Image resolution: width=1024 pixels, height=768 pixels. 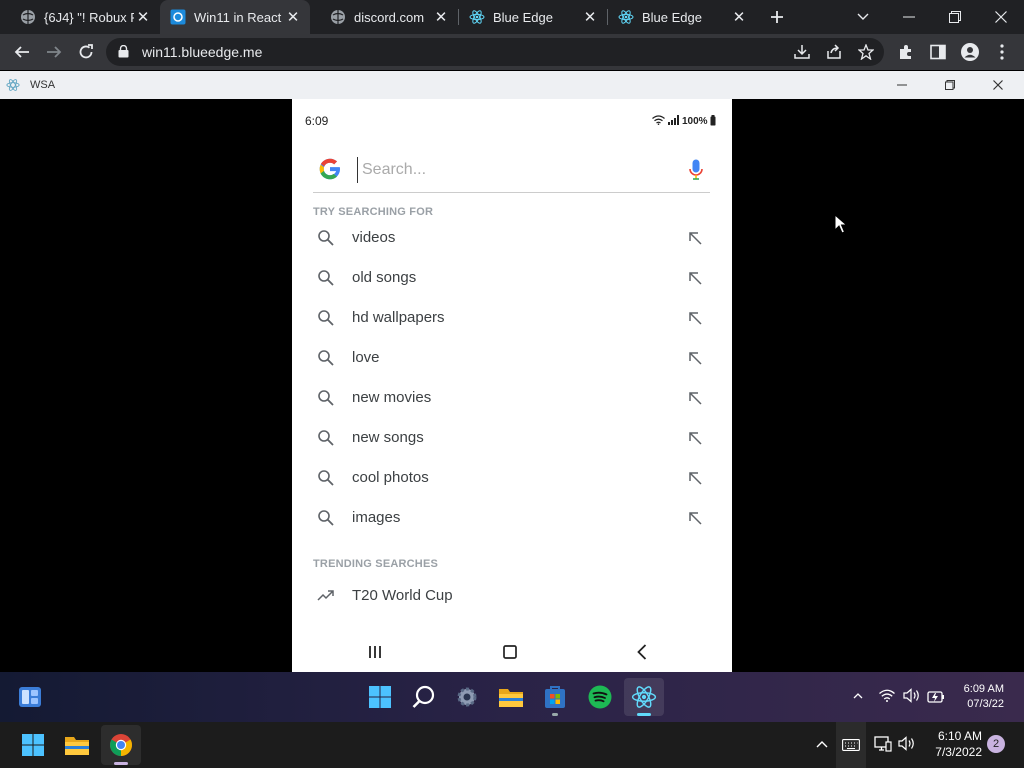 What do you see at coordinates (30, 697) in the screenshot?
I see `widgets-button` at bounding box center [30, 697].